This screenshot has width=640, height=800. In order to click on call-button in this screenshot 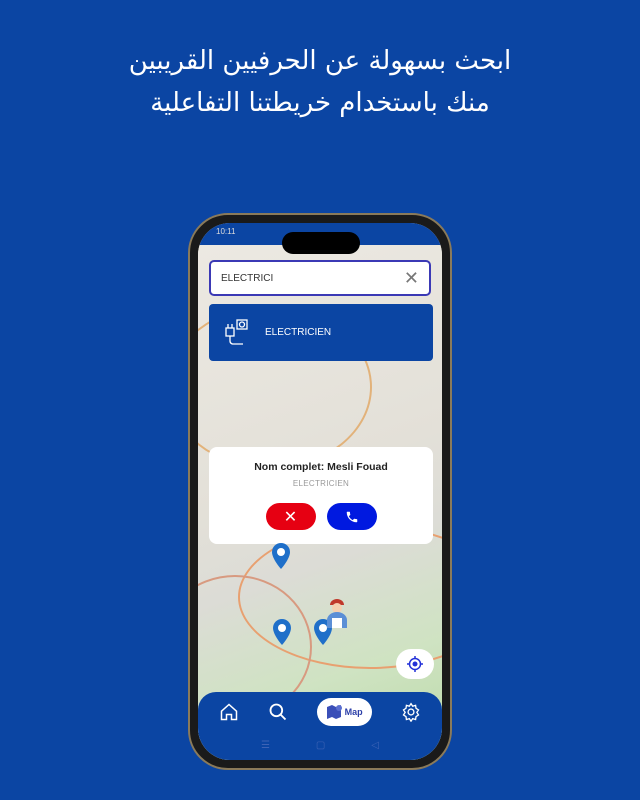, I will do `click(351, 516)`.